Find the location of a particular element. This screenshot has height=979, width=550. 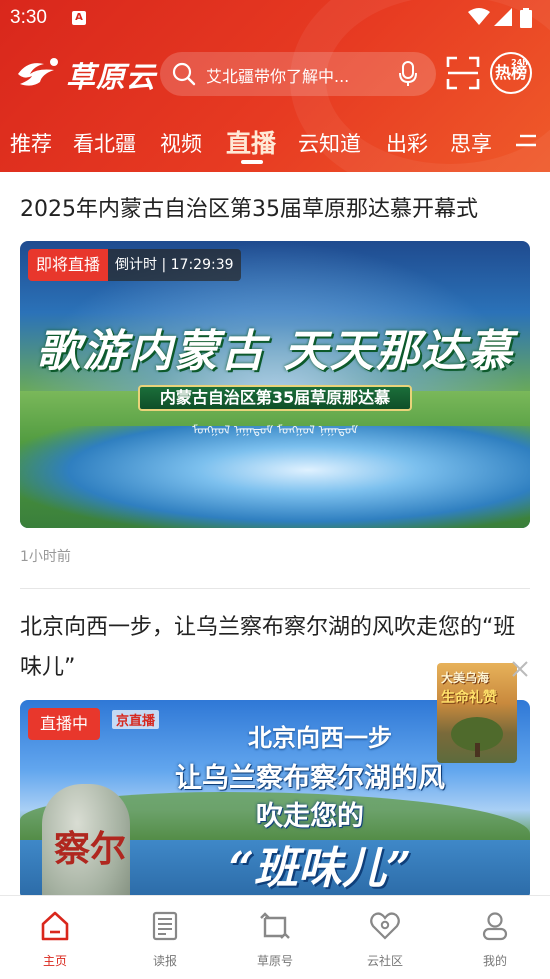

hot-list-24h: 24h is located at coordinates (519, 62).